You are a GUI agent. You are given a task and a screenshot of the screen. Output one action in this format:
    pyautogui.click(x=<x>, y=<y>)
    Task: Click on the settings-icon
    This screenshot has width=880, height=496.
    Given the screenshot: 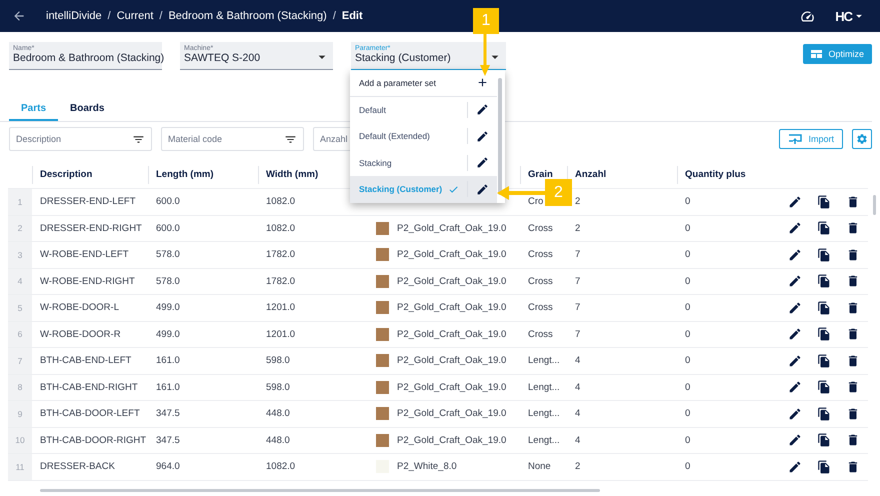 What is the action you would take?
    pyautogui.click(x=862, y=139)
    